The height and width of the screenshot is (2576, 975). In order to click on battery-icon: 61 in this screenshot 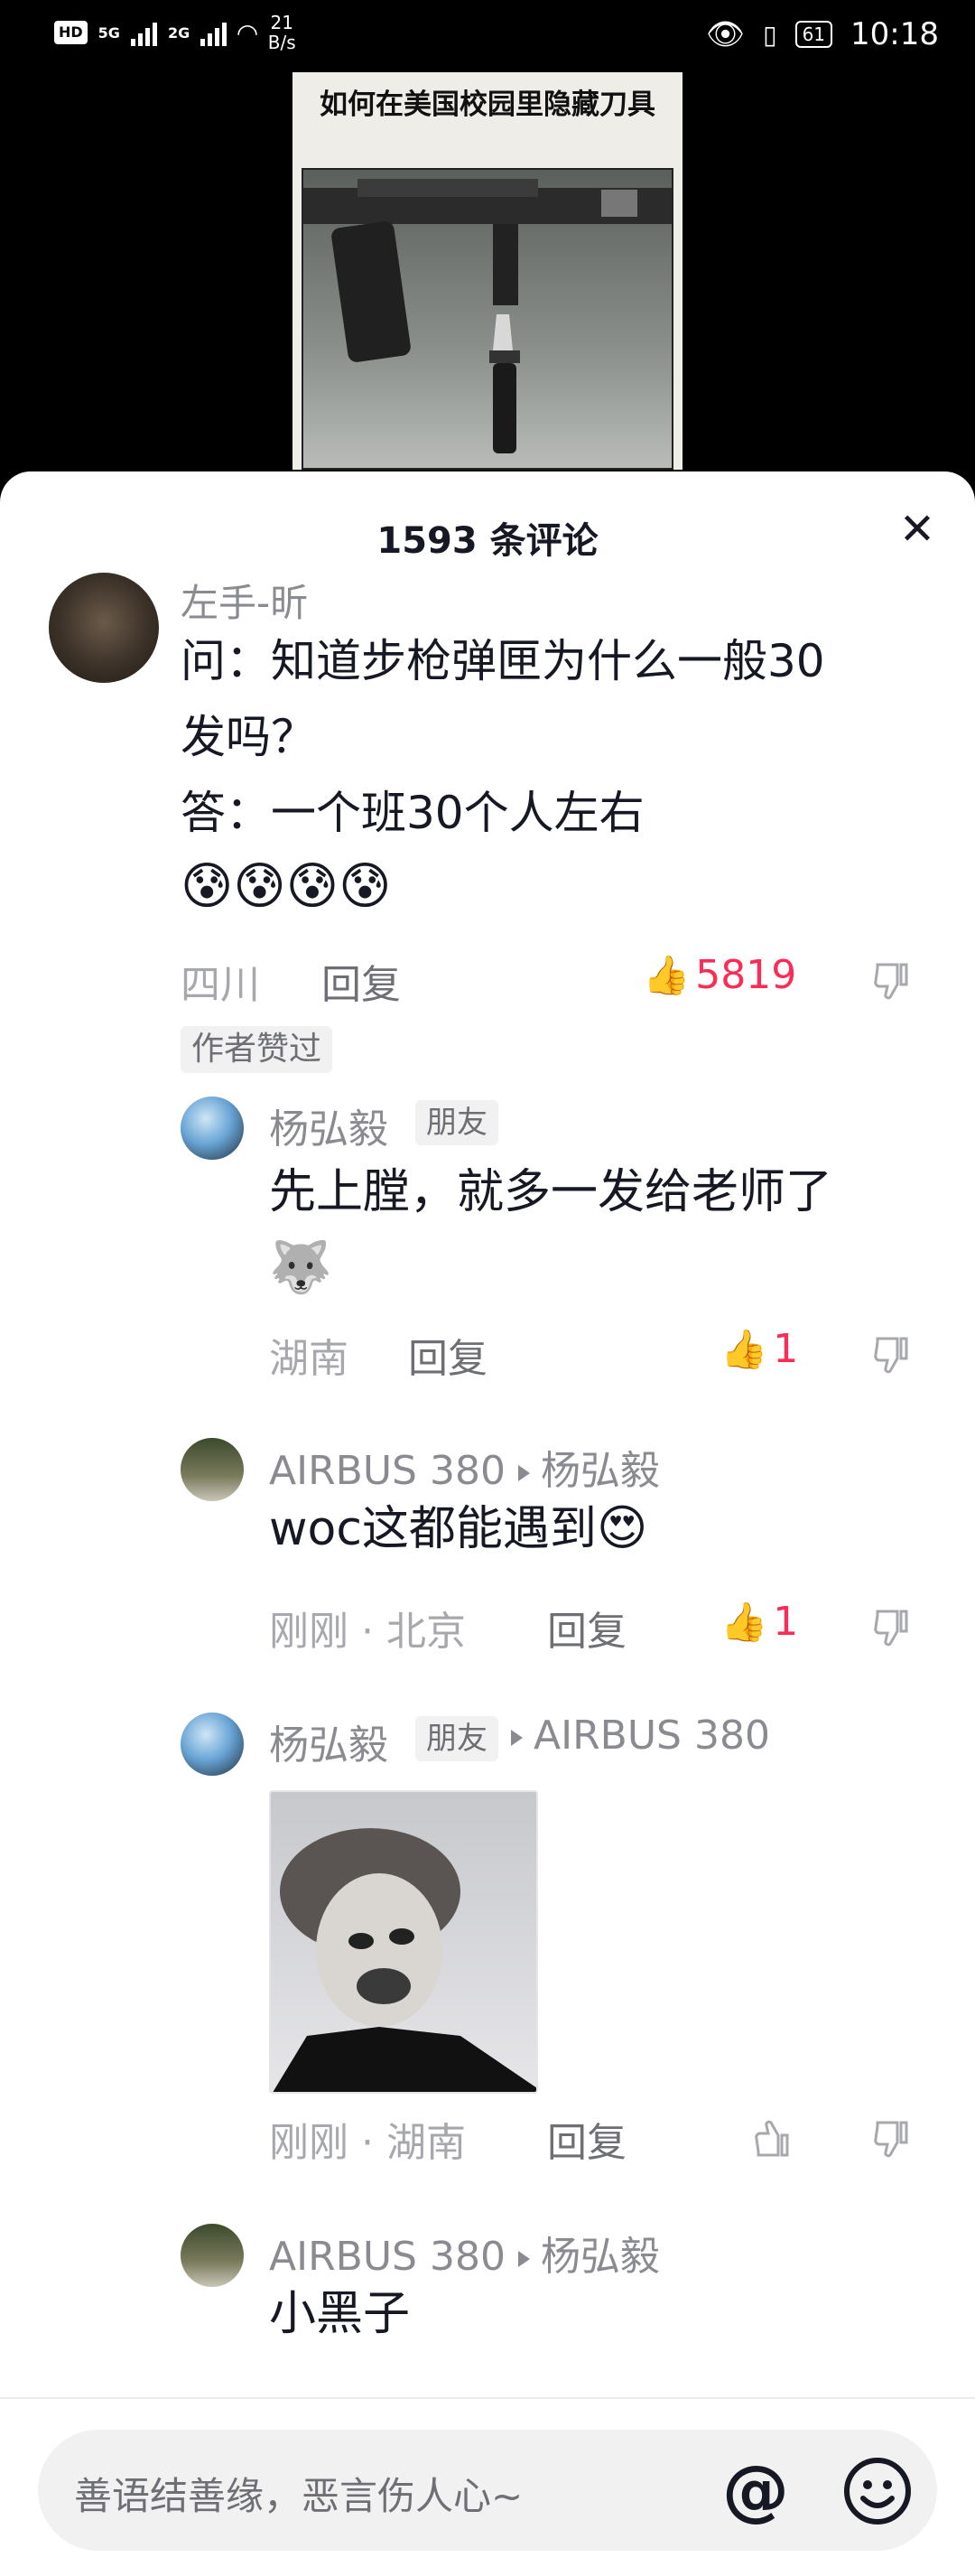, I will do `click(813, 35)`.